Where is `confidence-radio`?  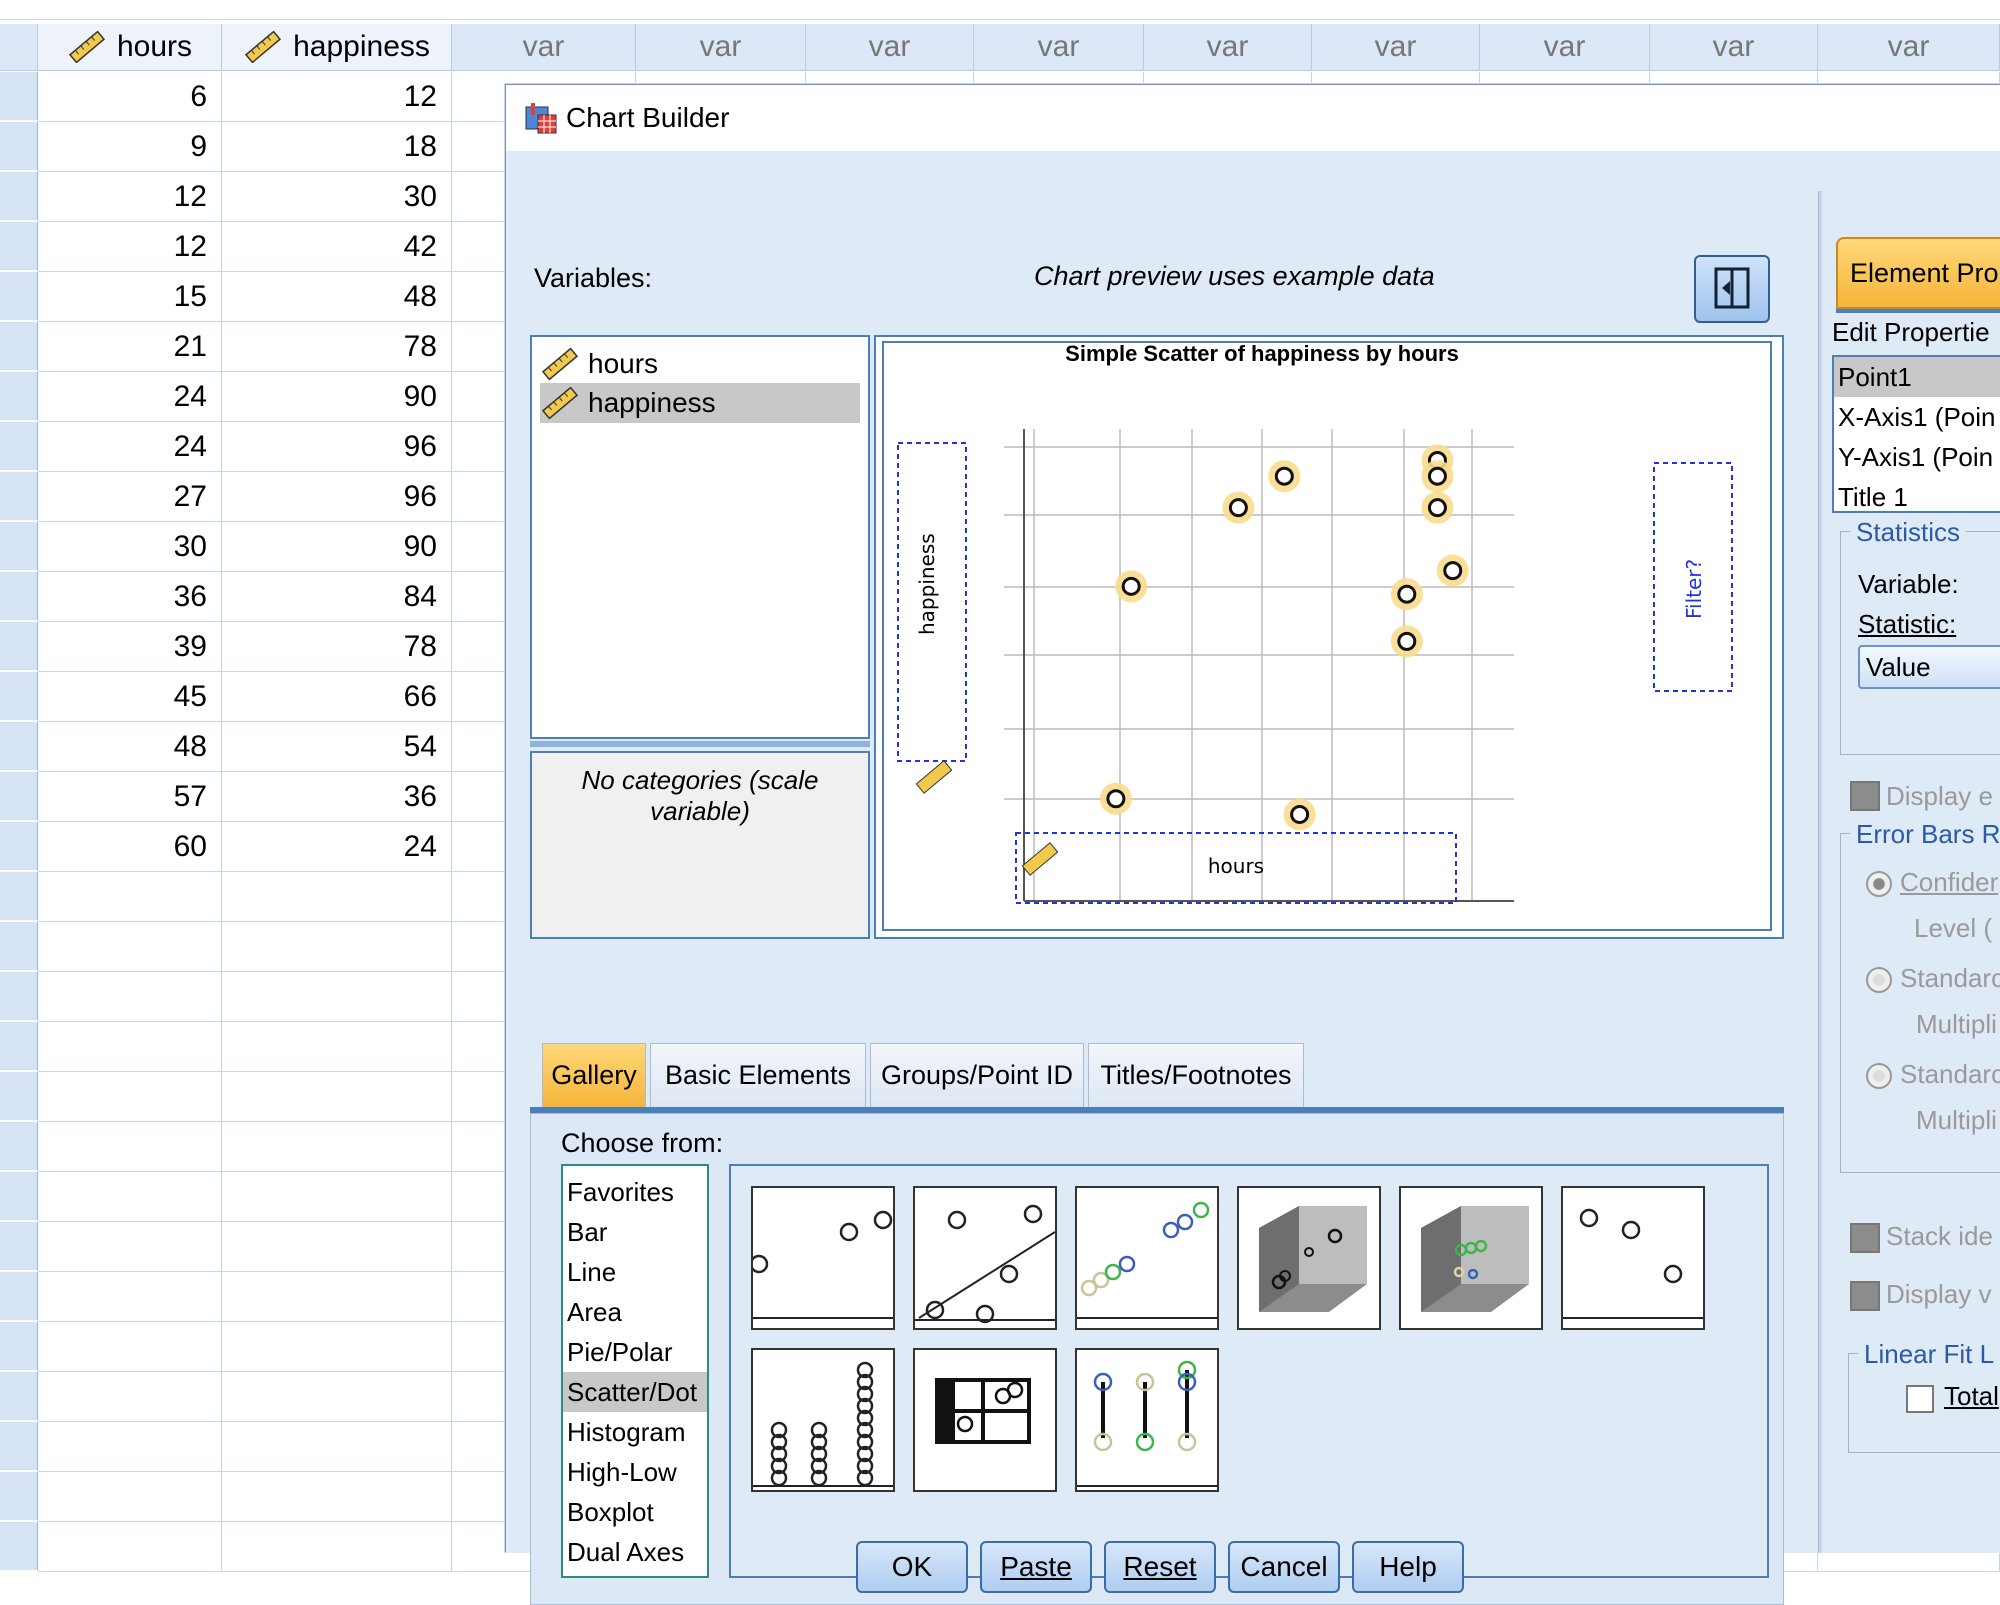
confidence-radio is located at coordinates (1879, 884).